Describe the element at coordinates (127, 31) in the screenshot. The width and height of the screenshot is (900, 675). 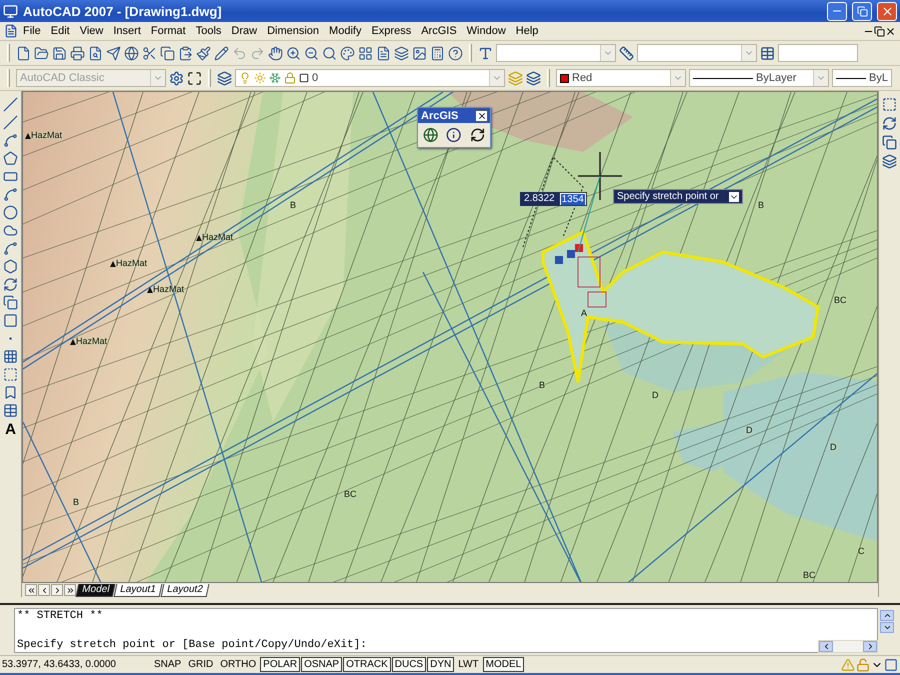
I see `menu-item: Insert` at that location.